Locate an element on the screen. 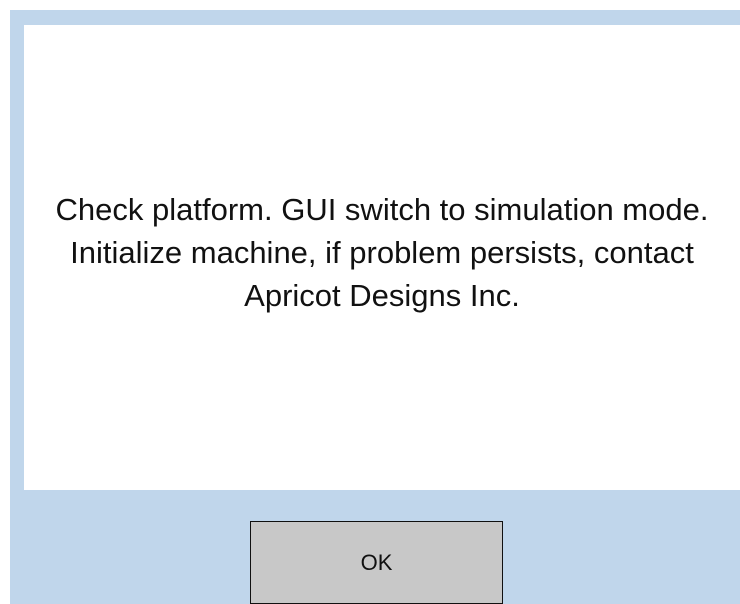  ok-button: OK is located at coordinates (376, 562).